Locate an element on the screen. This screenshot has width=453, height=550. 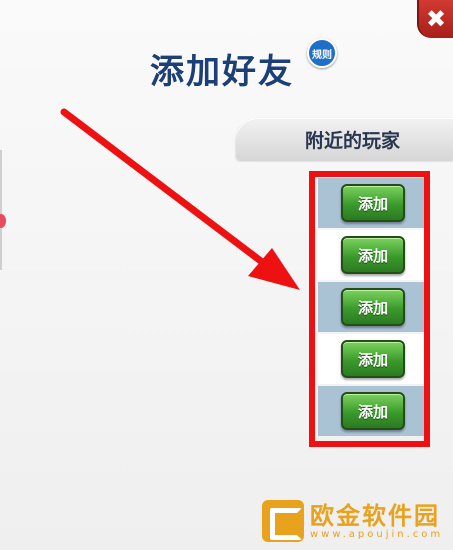
nearby-players-list: 添加 添加 添加 添加 添加 is located at coordinates (373, 309).